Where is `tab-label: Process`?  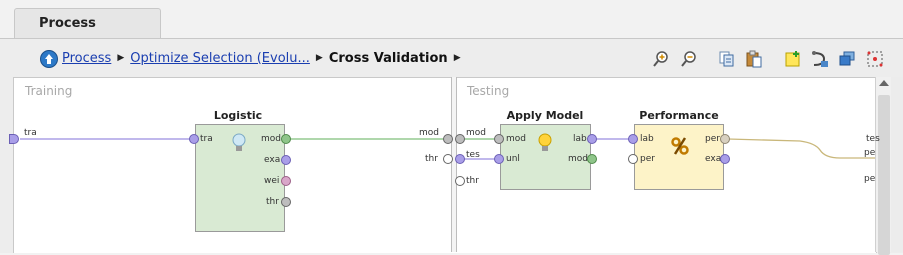
tab-label: Process is located at coordinates (67, 23).